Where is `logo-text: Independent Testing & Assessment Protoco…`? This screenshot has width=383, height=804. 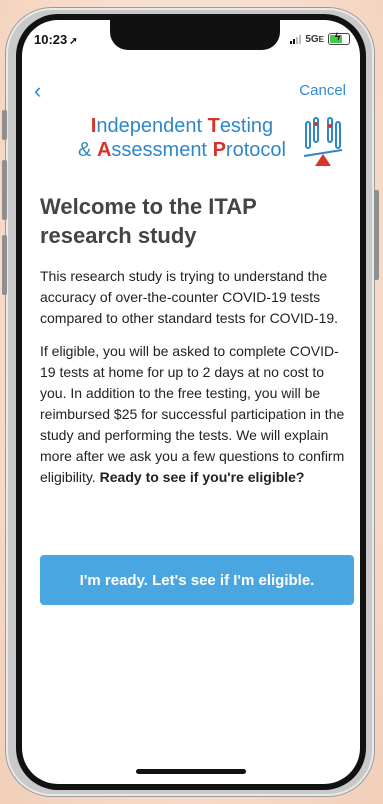 logo-text: Independent Testing & Assessment Protoco… is located at coordinates (182, 138).